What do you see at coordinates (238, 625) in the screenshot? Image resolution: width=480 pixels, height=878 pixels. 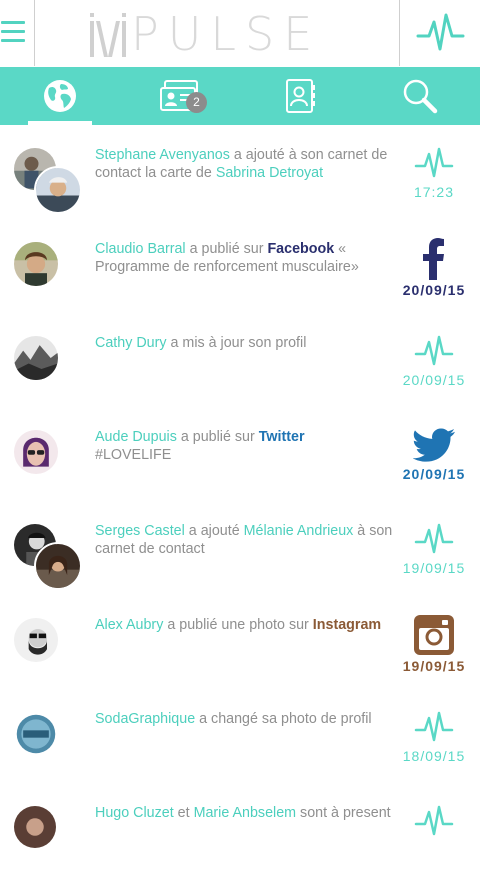 I see `feed-text-part: a publié une photo sur` at bounding box center [238, 625].